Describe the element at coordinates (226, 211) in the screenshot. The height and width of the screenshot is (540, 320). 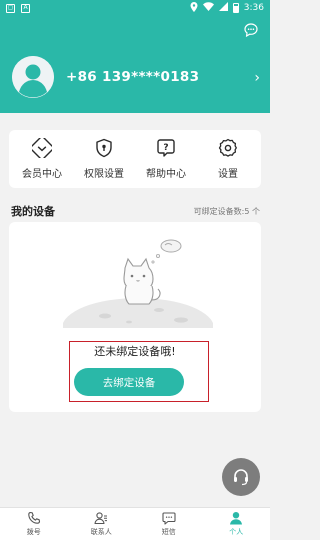
I see `bindable-count-label: 可绑定设备数:5 个` at that location.